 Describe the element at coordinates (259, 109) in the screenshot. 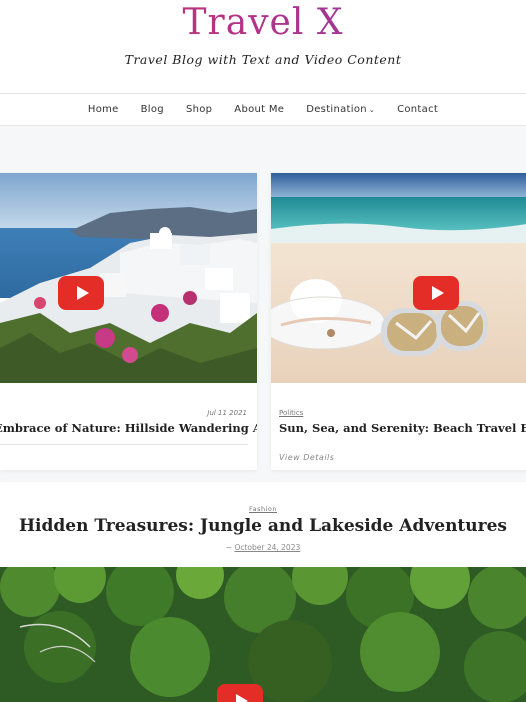

I see `nav-item-about-me: About Me` at that location.